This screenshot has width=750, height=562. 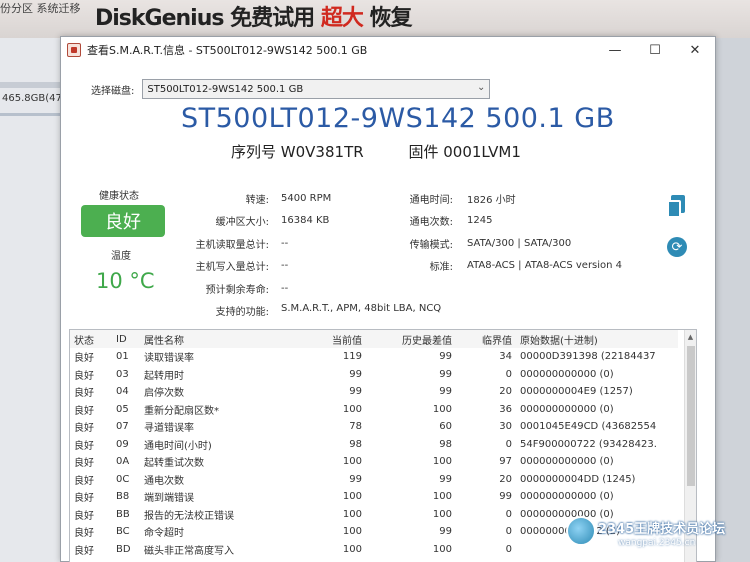 I want to click on features-row: 支持的功能: S.M.A.R.T., APM, 48bit LBA, NCQ, so click(x=311, y=310).